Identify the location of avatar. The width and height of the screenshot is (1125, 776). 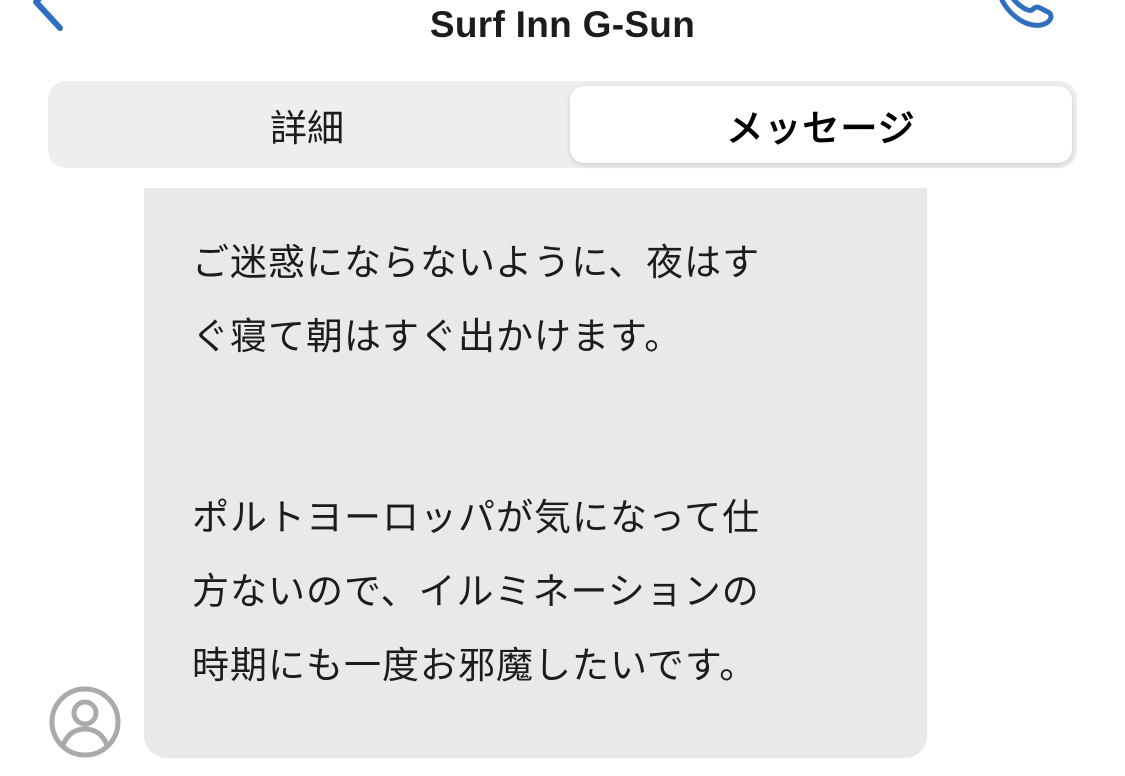
(85, 722).